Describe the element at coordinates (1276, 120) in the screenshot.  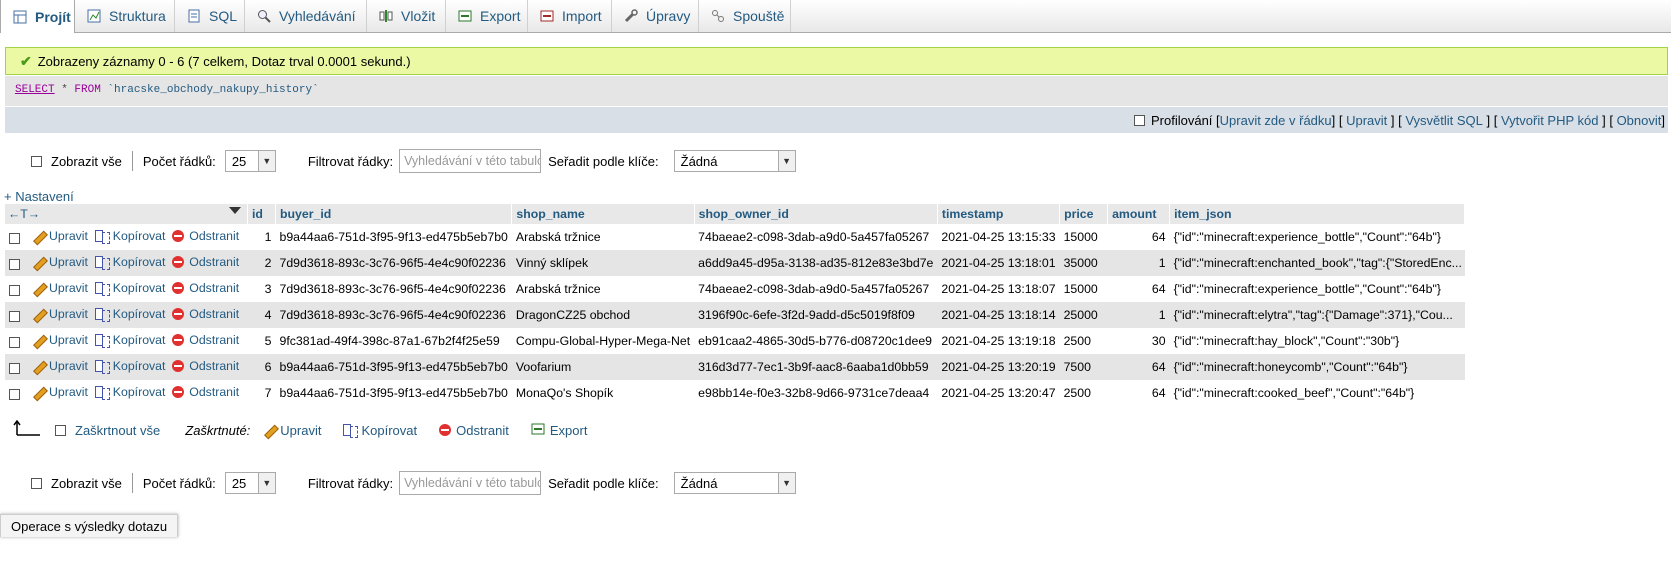
I see `edit-inline-link: Upravit zde v řádku` at that location.